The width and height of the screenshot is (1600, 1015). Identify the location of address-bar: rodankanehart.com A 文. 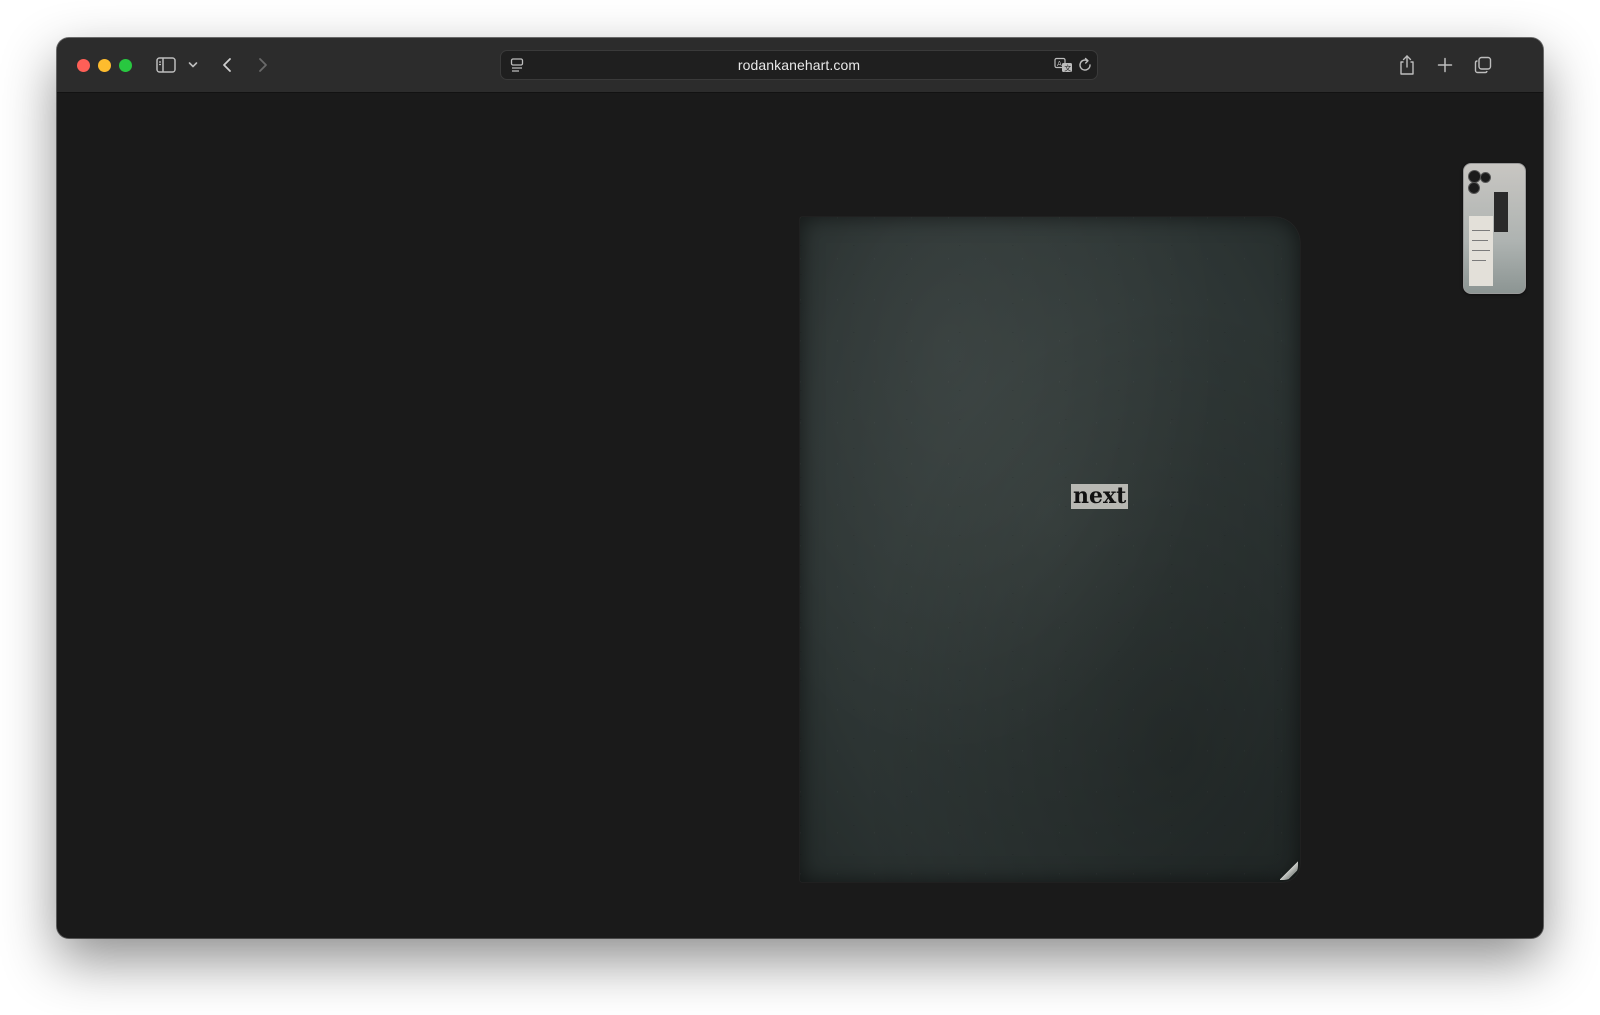
(799, 65).